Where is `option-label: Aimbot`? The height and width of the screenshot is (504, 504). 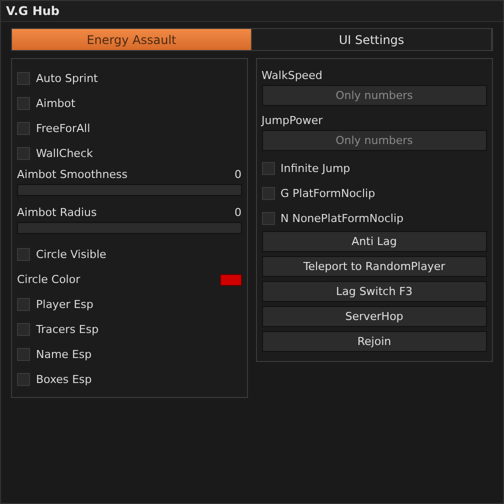 option-label: Aimbot is located at coordinates (56, 103).